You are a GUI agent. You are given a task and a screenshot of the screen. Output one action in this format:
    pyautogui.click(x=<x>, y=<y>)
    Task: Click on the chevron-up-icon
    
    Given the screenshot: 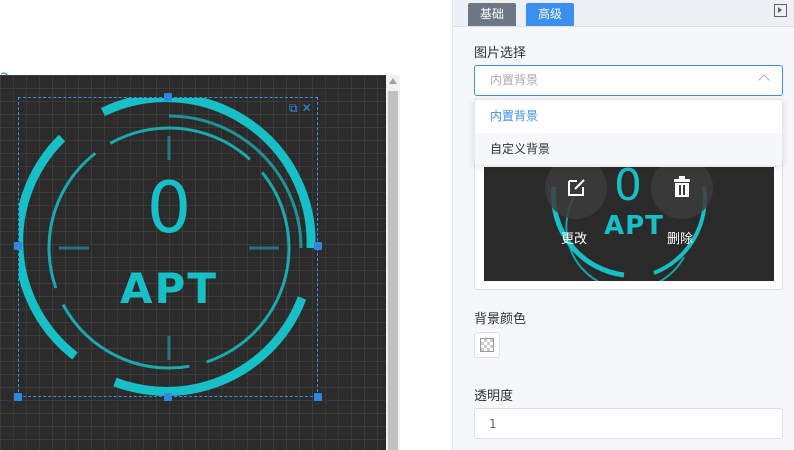 What is the action you would take?
    pyautogui.click(x=764, y=80)
    